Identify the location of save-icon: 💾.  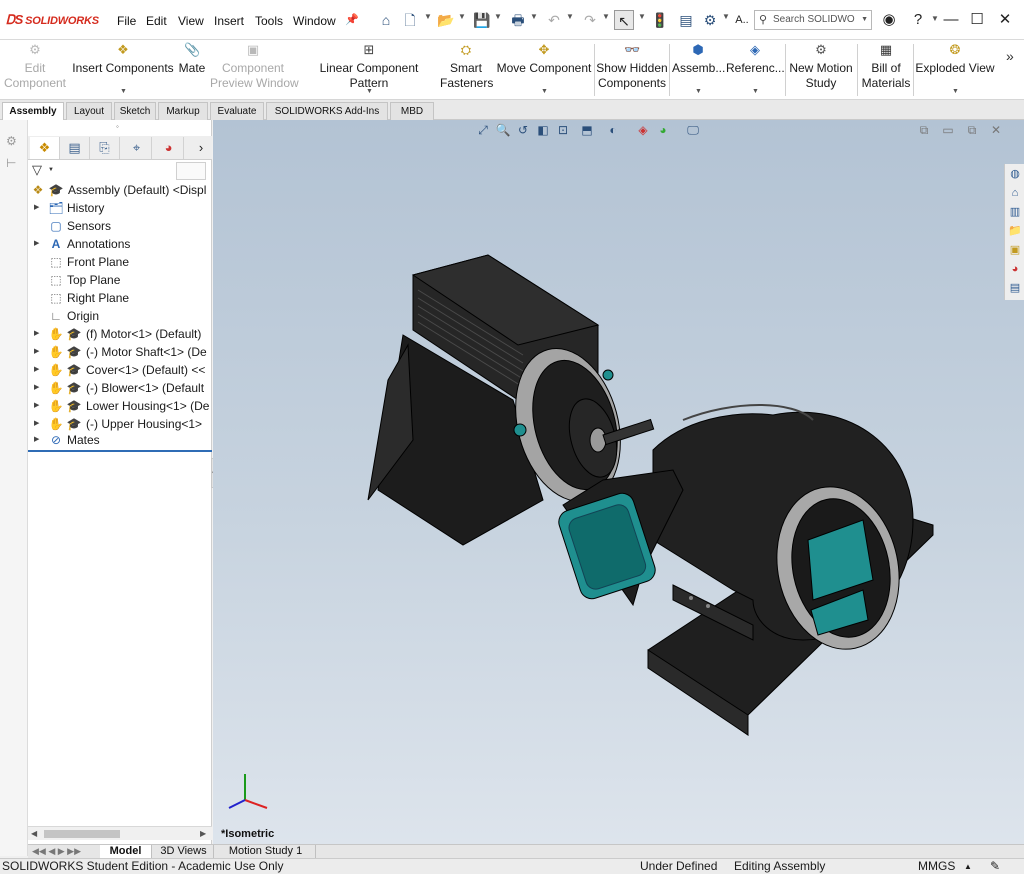
(482, 20).